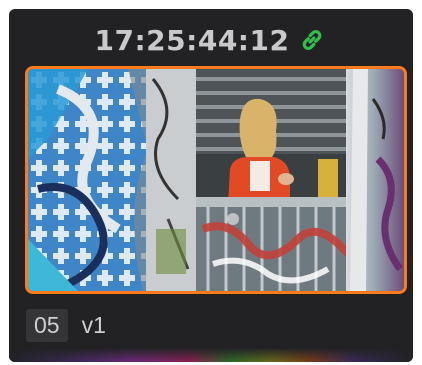 The height and width of the screenshot is (365, 422). What do you see at coordinates (47, 325) in the screenshot?
I see `clip-number: 05` at bounding box center [47, 325].